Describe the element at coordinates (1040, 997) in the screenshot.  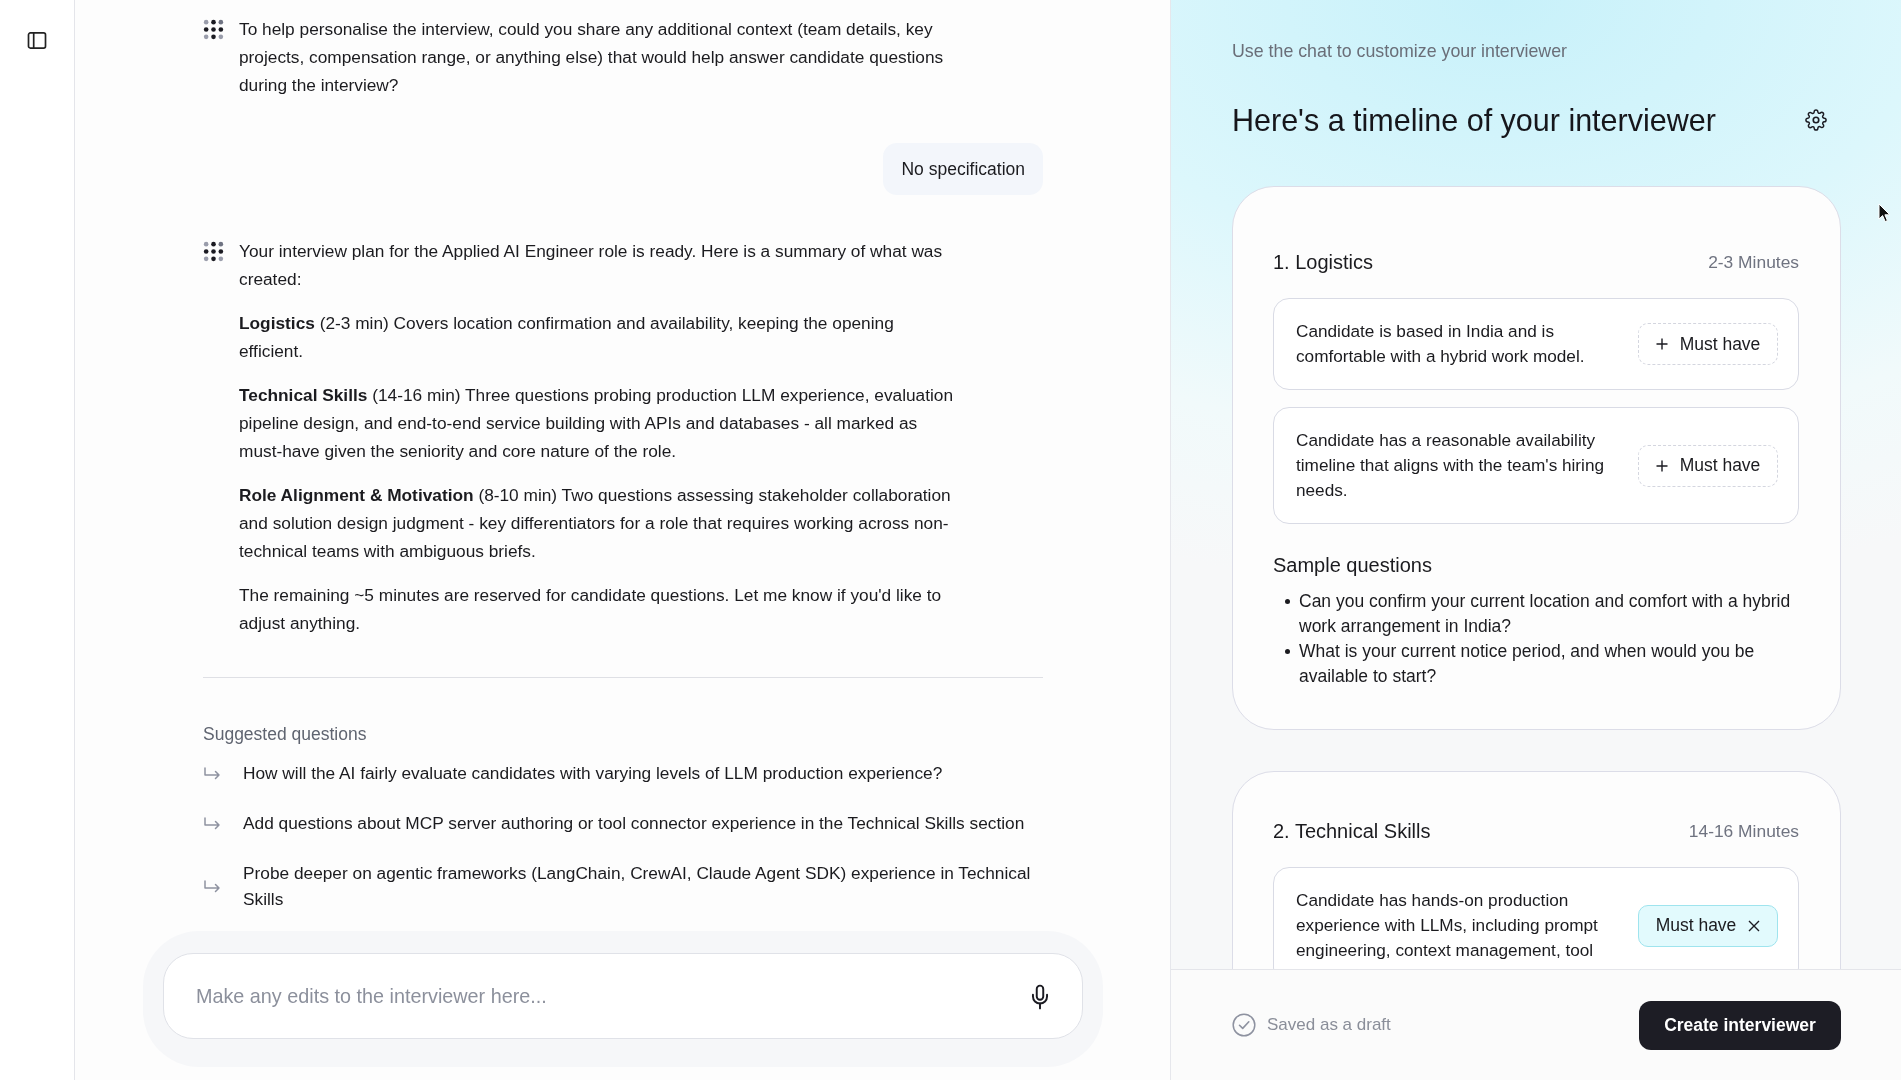
I see `microphone-icon` at that location.